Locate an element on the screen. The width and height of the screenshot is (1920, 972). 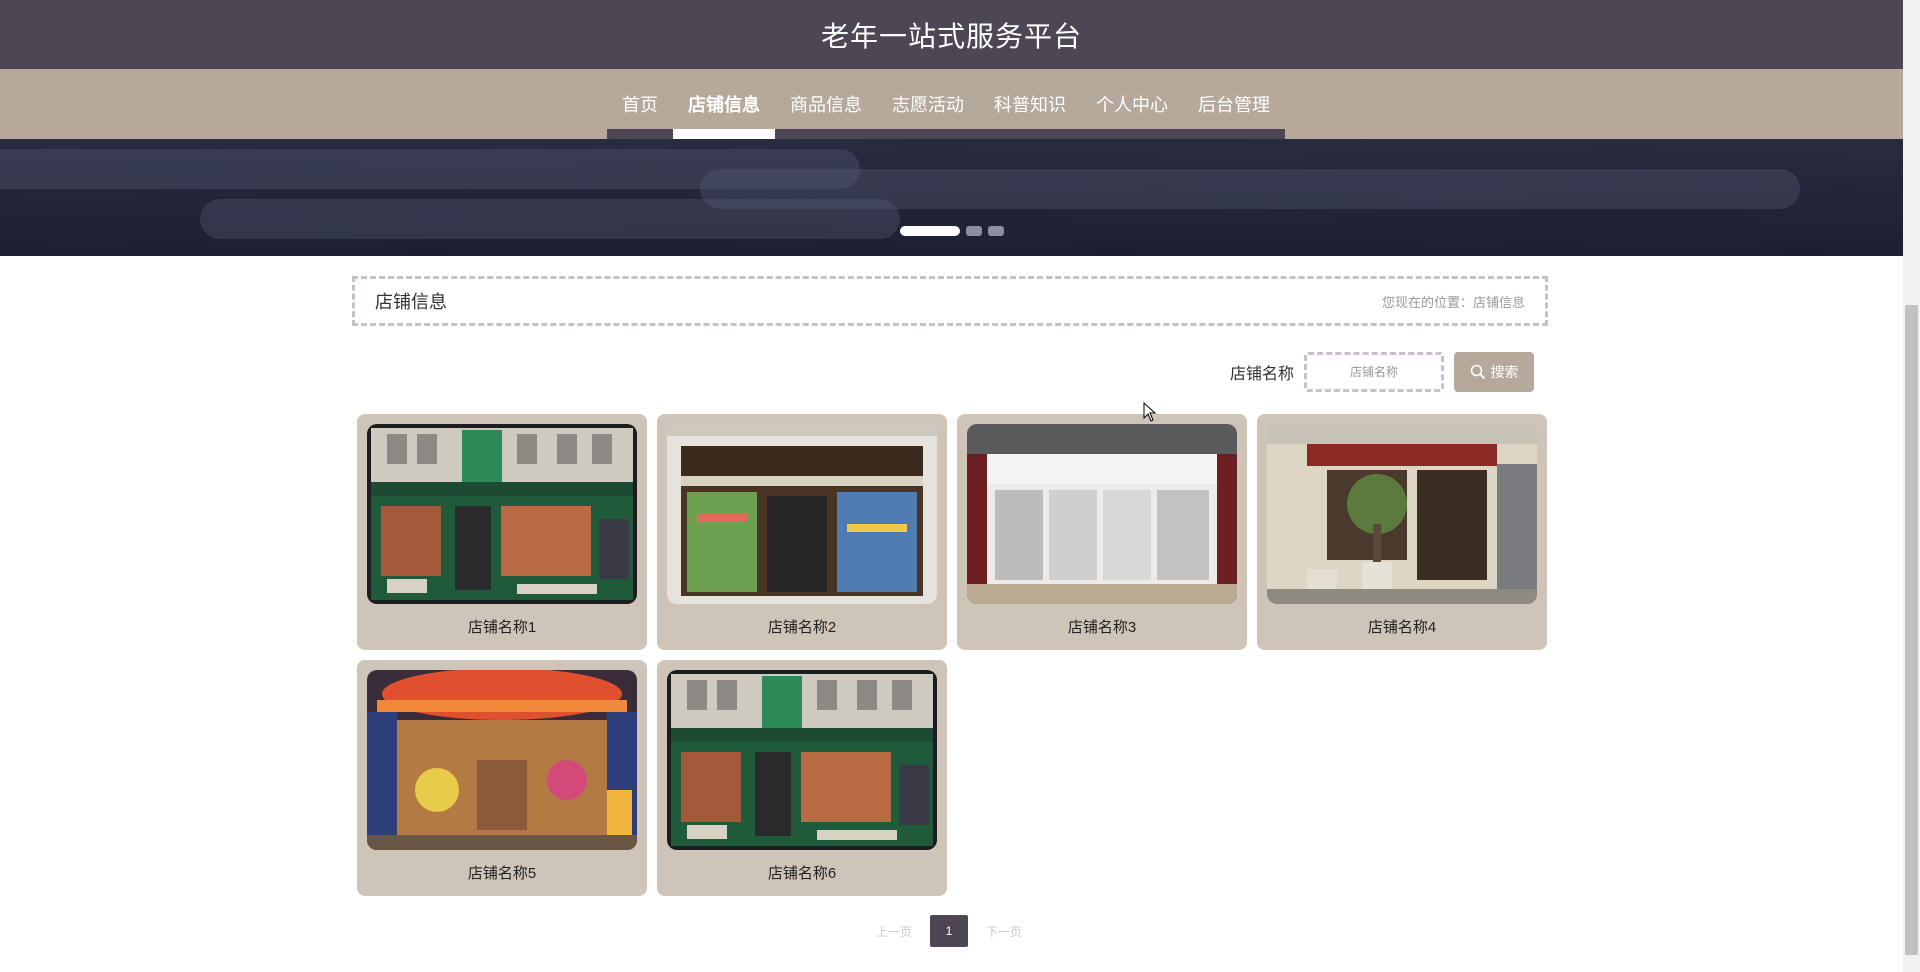
breadcrumb-path: 您现在的位置：店铺信息 is located at coordinates (1453, 302).